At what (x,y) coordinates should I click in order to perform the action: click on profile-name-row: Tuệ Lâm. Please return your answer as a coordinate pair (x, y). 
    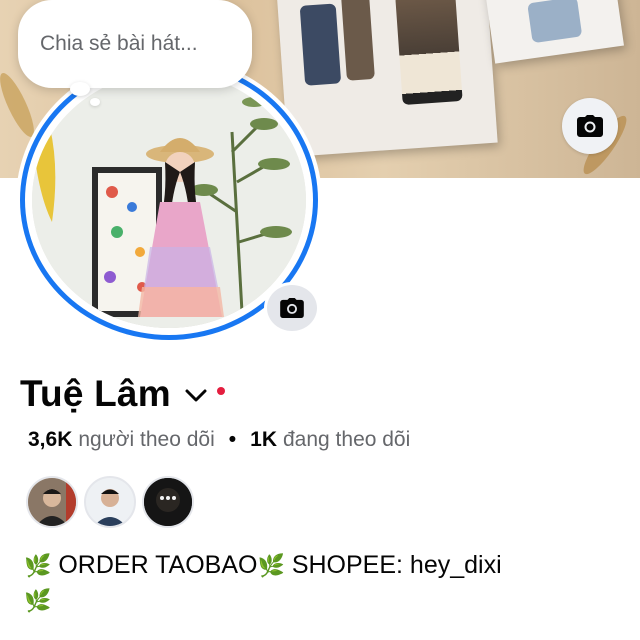
    Looking at the image, I should click on (122, 394).